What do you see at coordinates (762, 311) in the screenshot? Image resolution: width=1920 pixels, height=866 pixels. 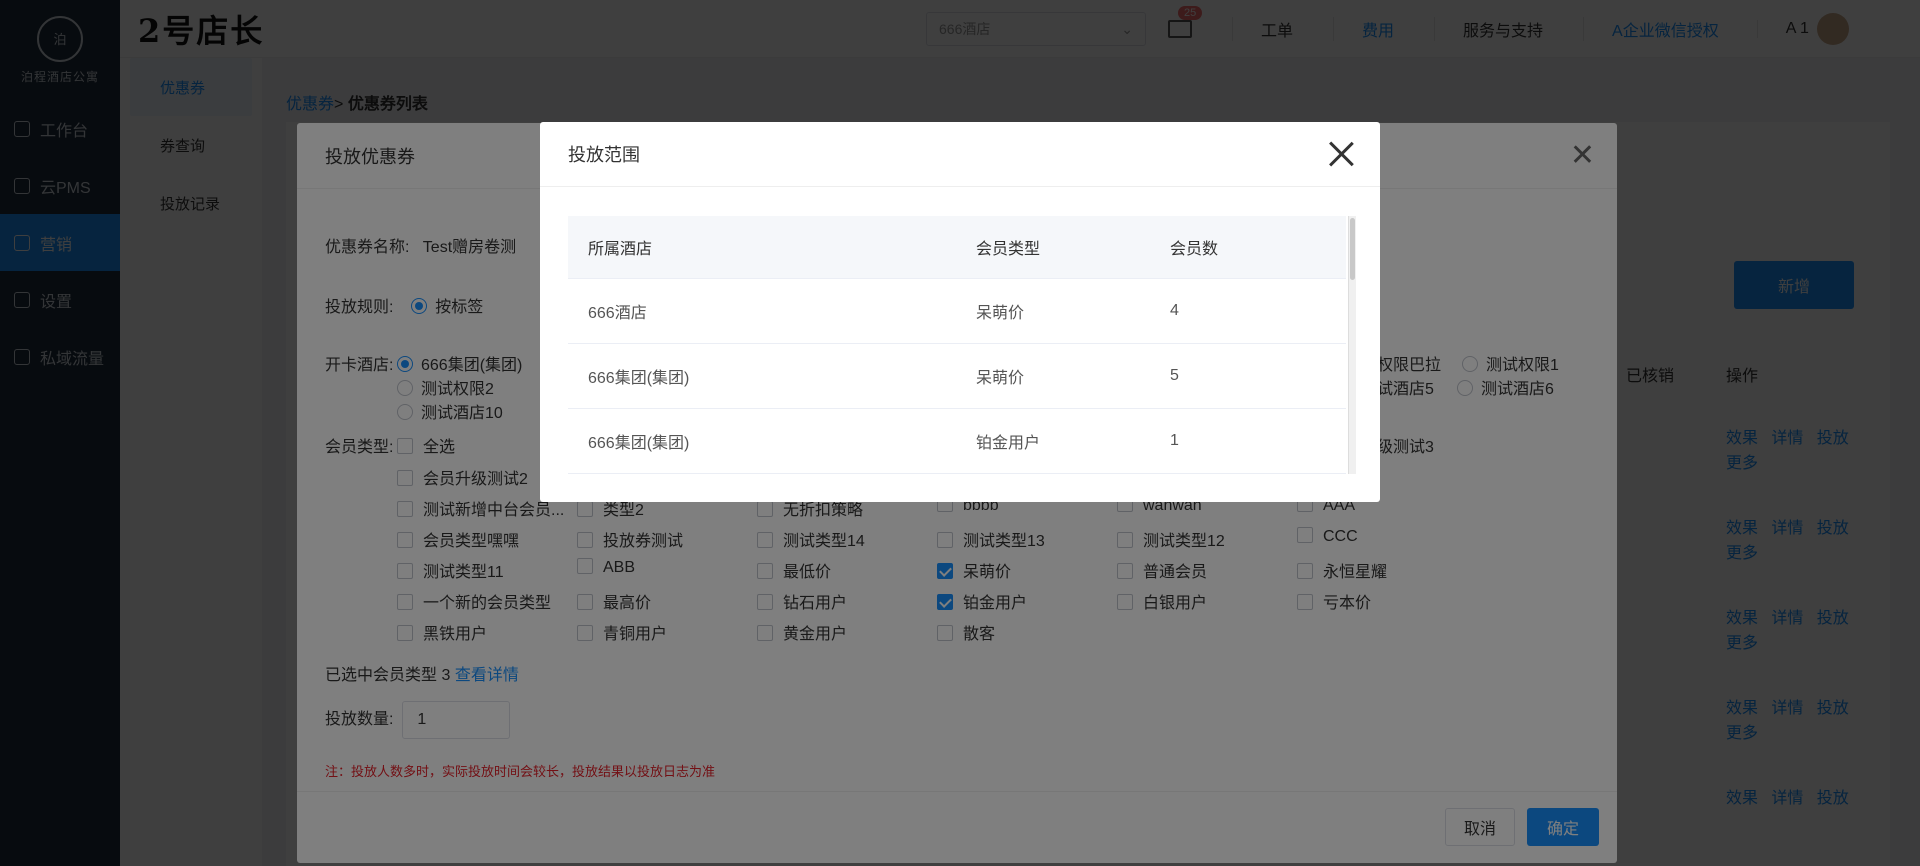 I see `cell-hotel: 666酒店` at bounding box center [762, 311].